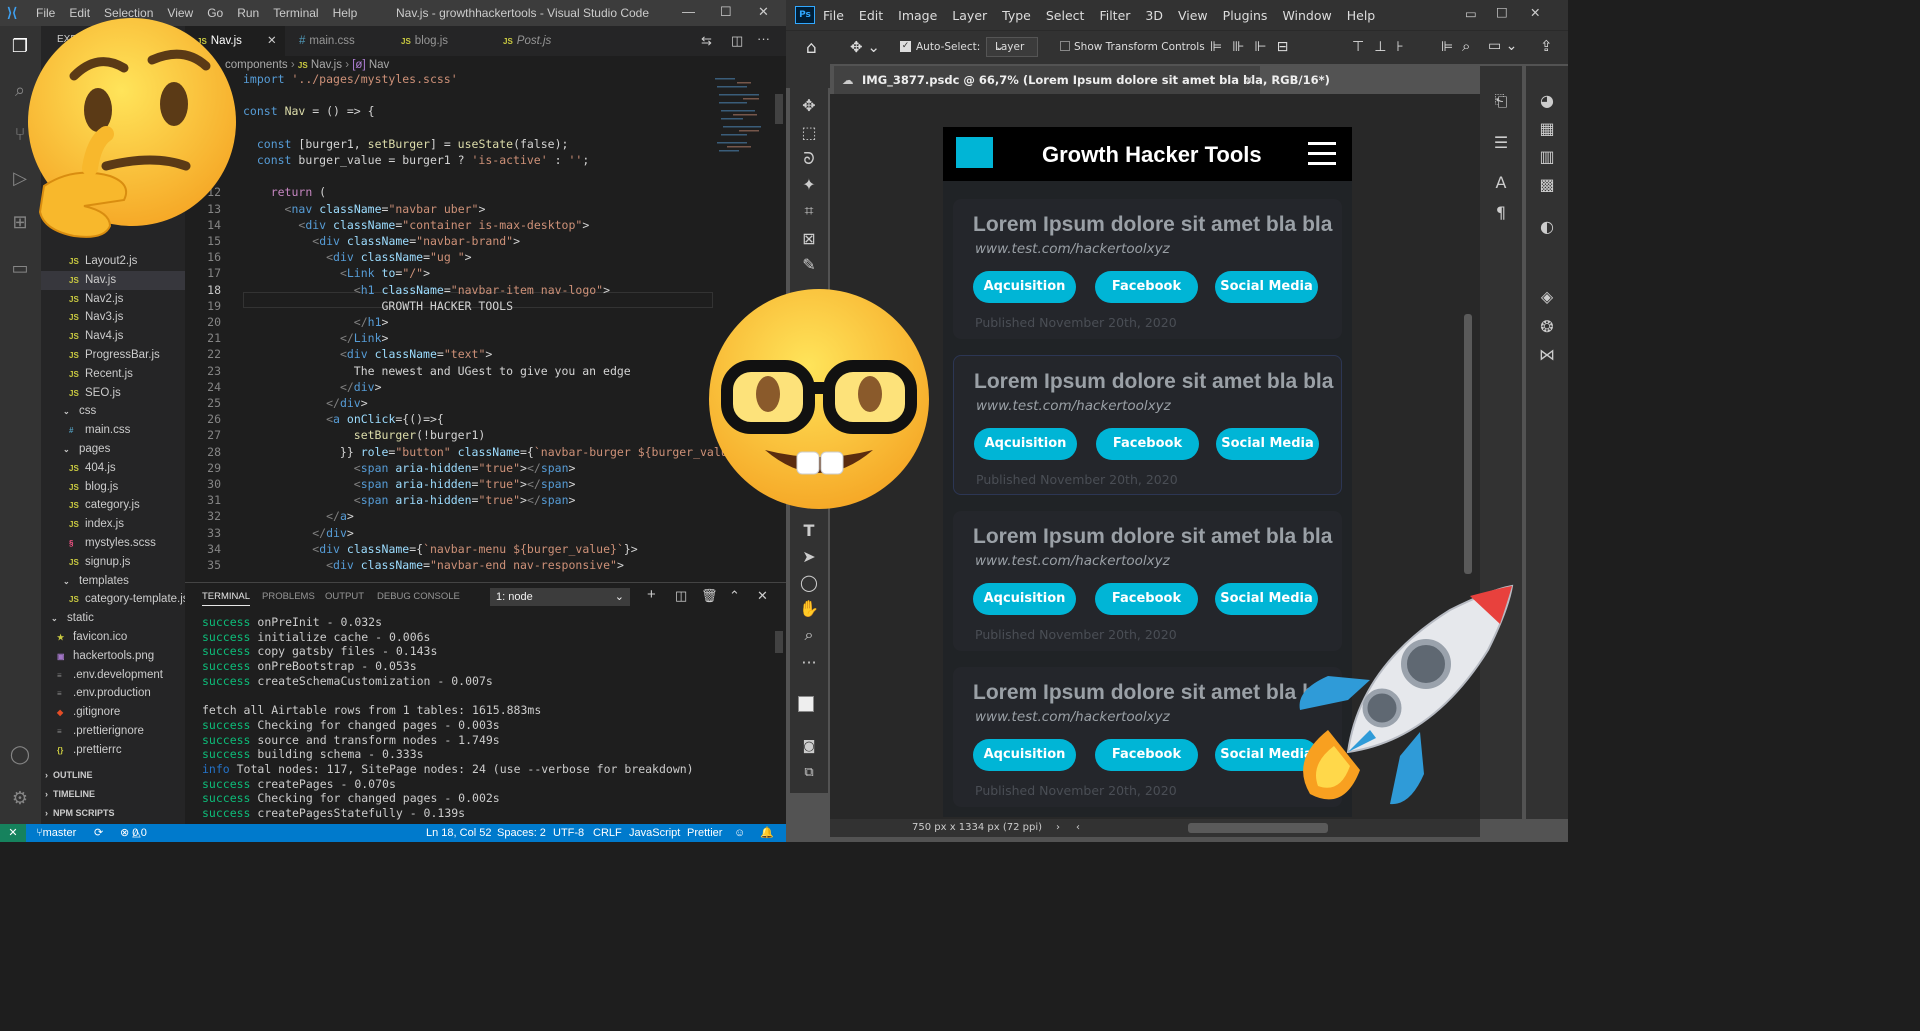  I want to click on marquee-tool-icon: ⬚, so click(809, 133).